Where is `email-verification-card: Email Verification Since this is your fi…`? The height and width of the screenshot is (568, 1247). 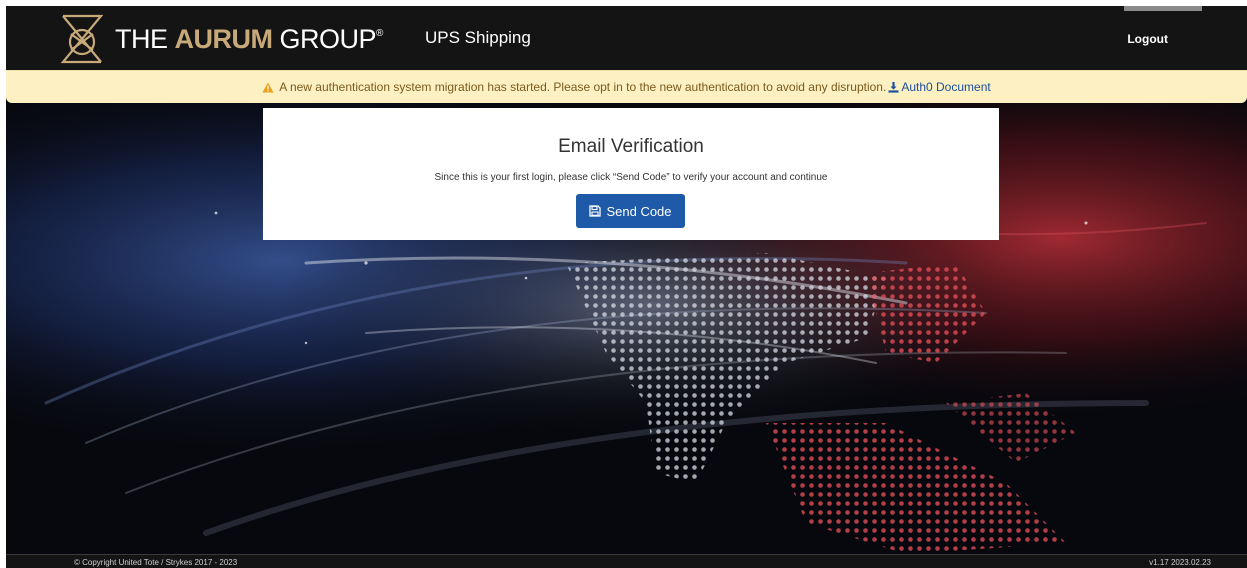
email-verification-card: Email Verification Since this is your fi… is located at coordinates (631, 174).